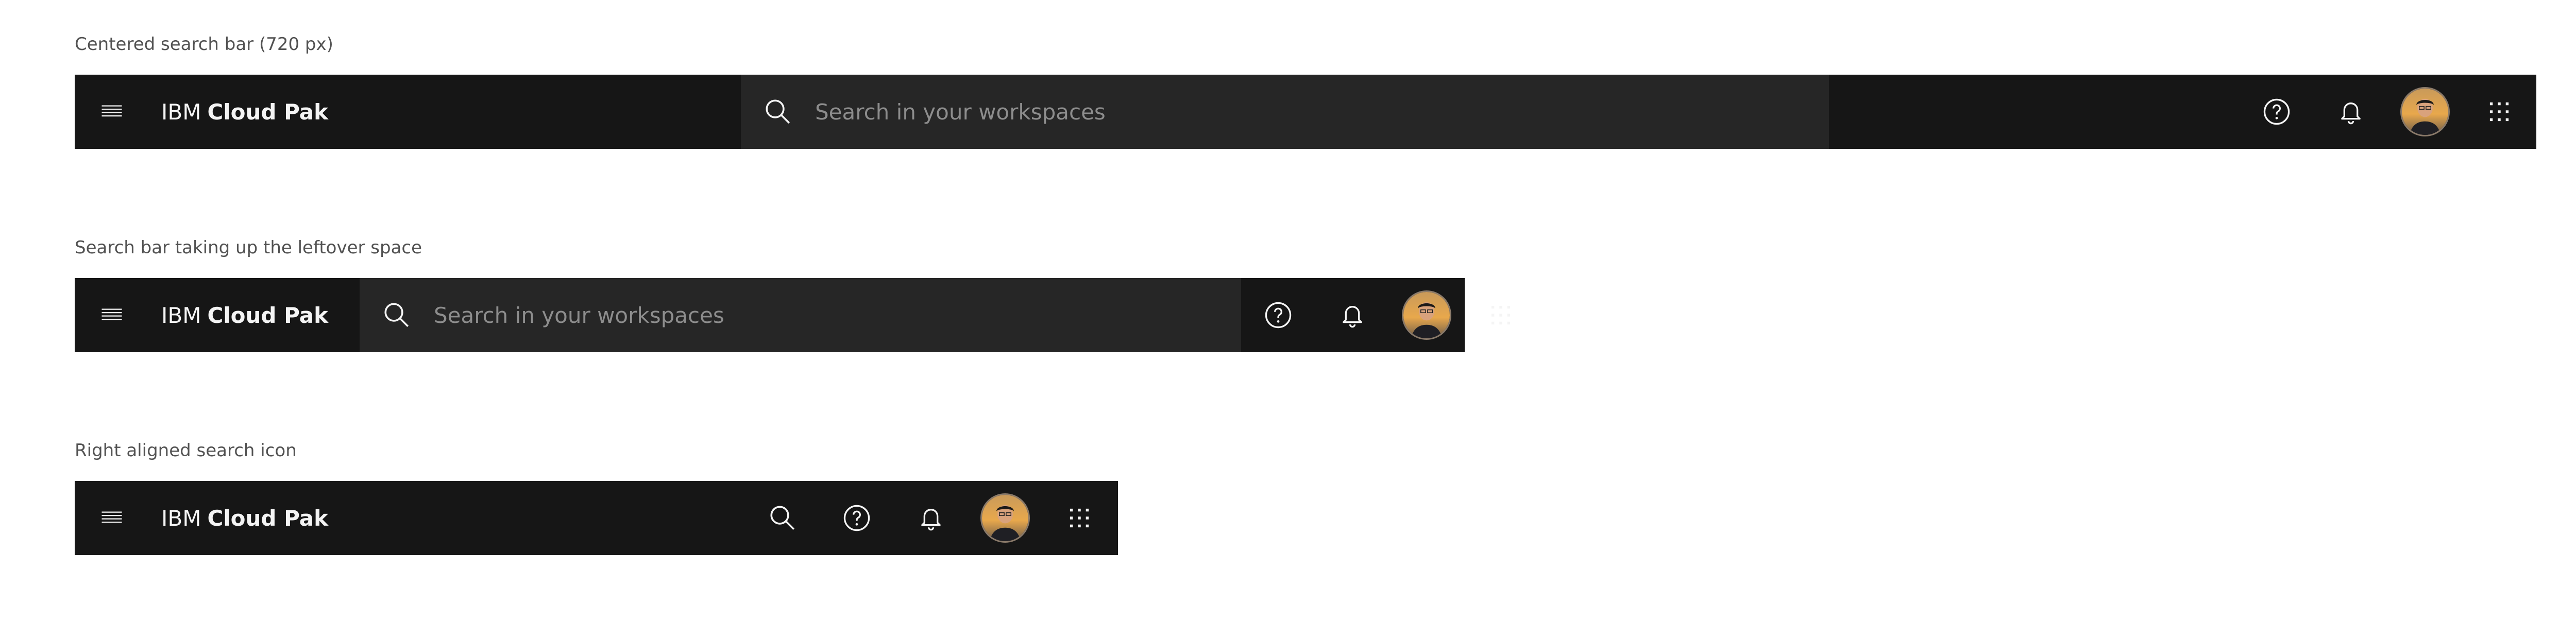 This screenshot has height=621, width=2576. What do you see at coordinates (186, 451) in the screenshot?
I see `section-label-right-aligned: Right aligned search icon` at bounding box center [186, 451].